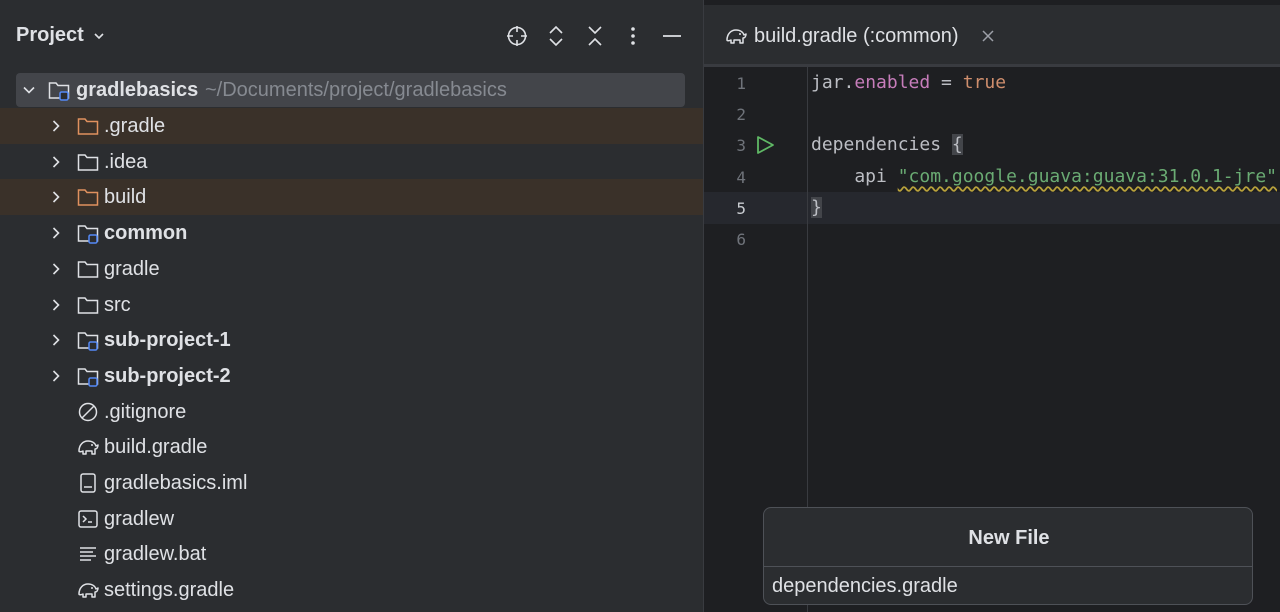  Describe the element at coordinates (351, 197) in the screenshot. I see `tree-item: build` at that location.